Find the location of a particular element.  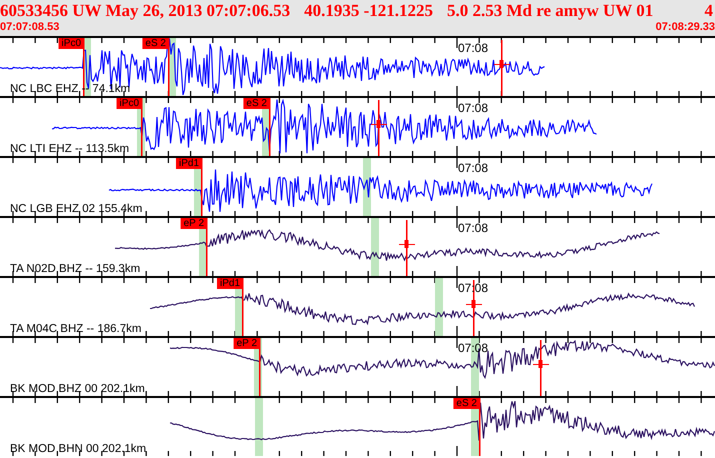

station-label: NC LBC EHZ -- 74.1km is located at coordinates (70, 89).